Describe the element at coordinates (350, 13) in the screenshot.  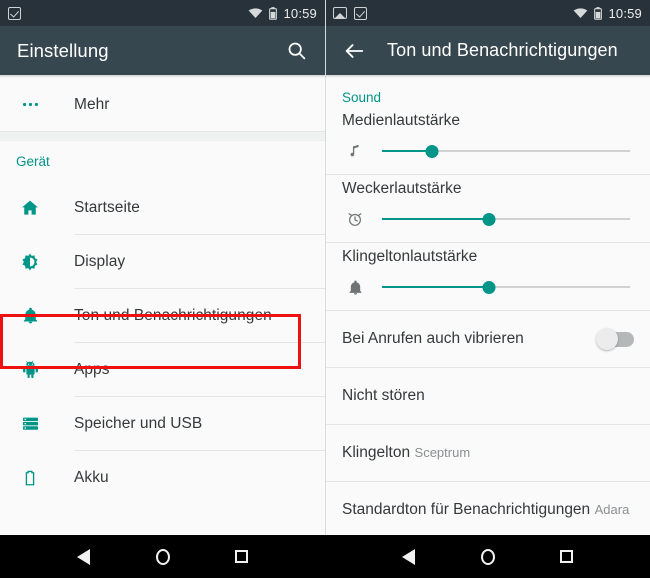
I see `right-status-icons` at that location.